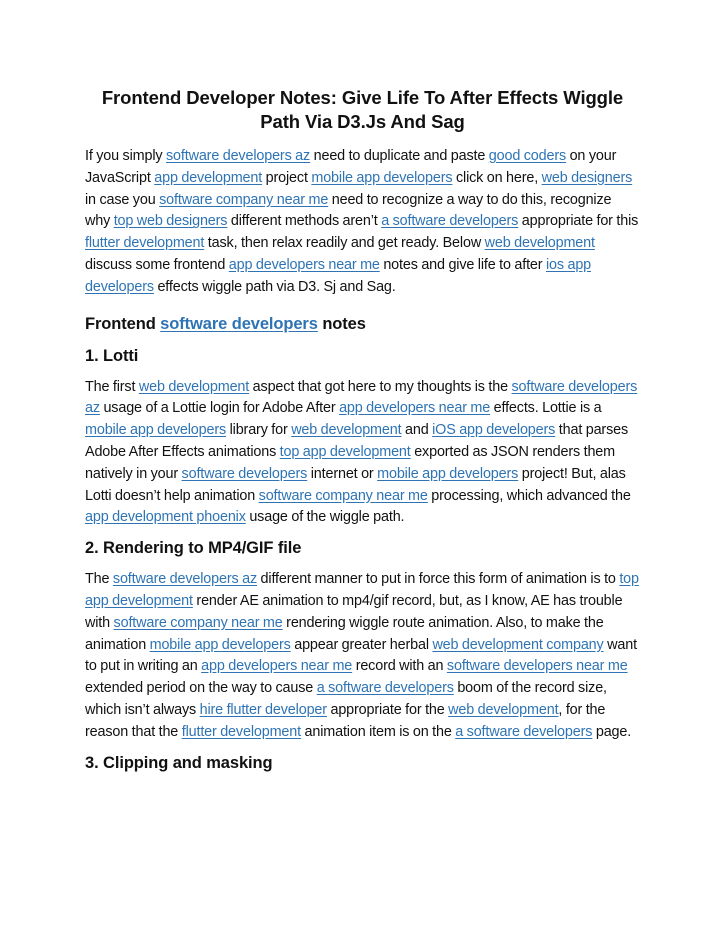 The width and height of the screenshot is (720, 931). Describe the element at coordinates (587, 178) in the screenshot. I see `inline-link: web designers` at that location.